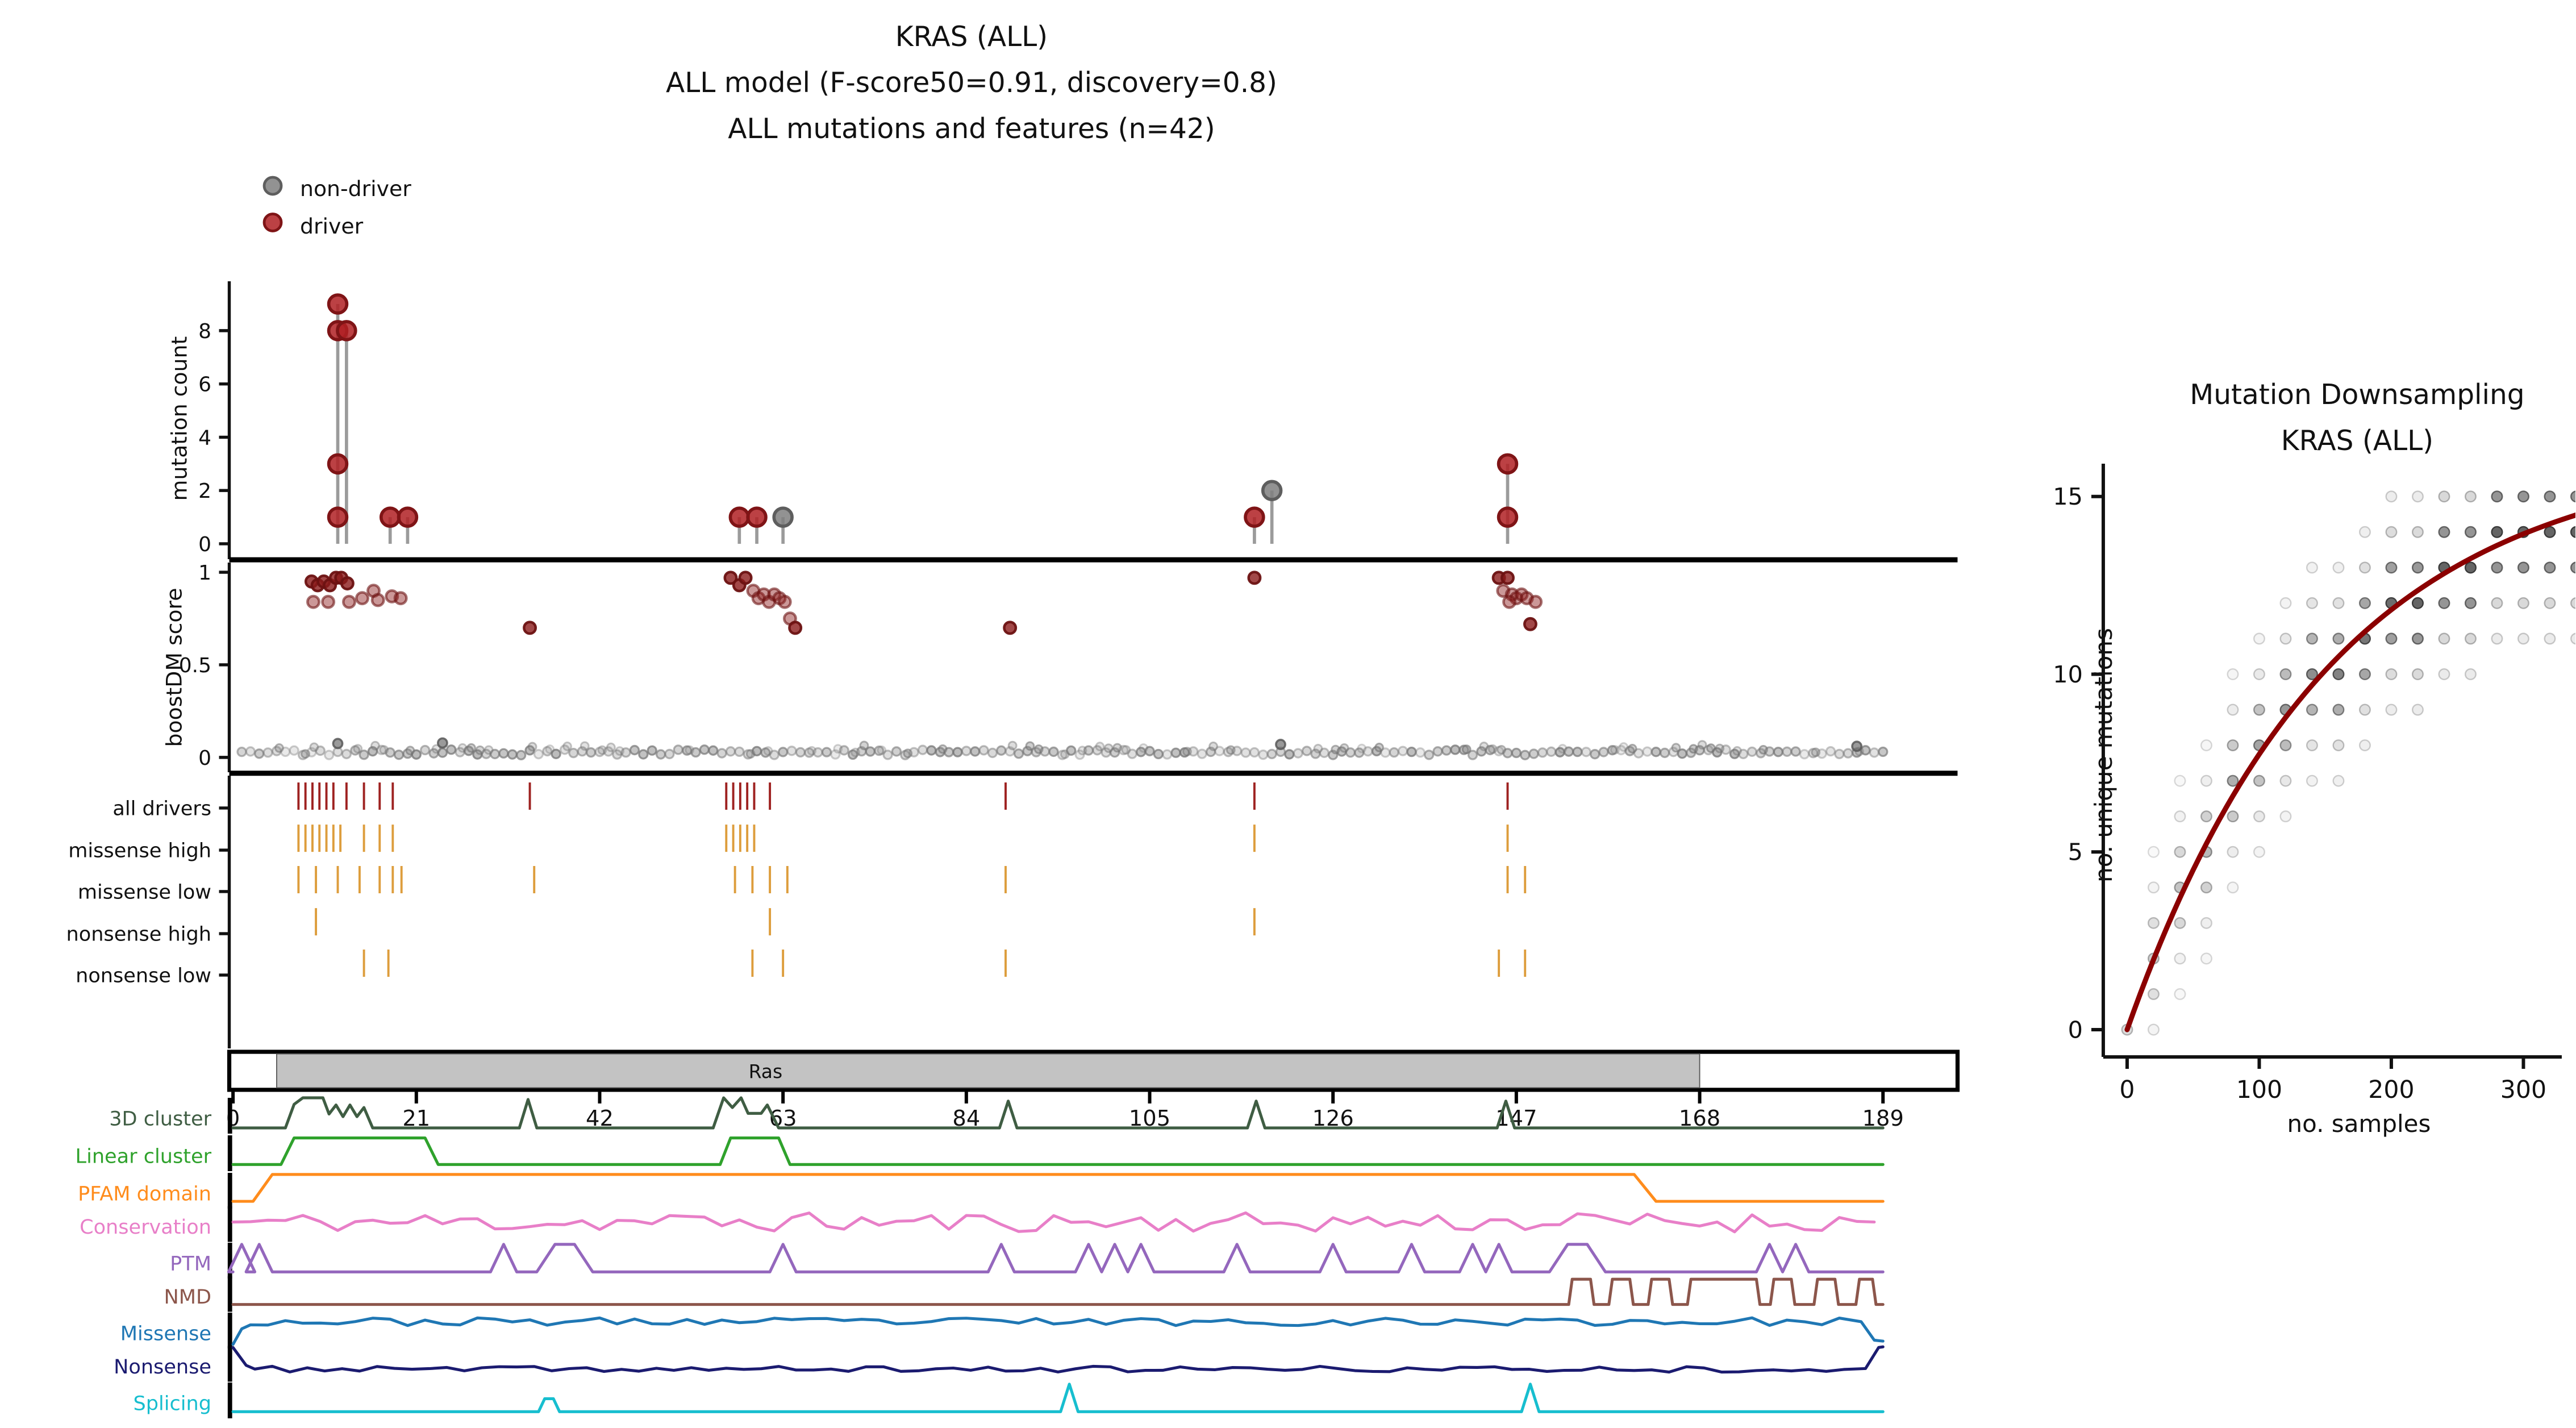 Image resolution: width=2576 pixels, height=1428 pixels. I want to click on domain-label-ras: Ras, so click(766, 1071).